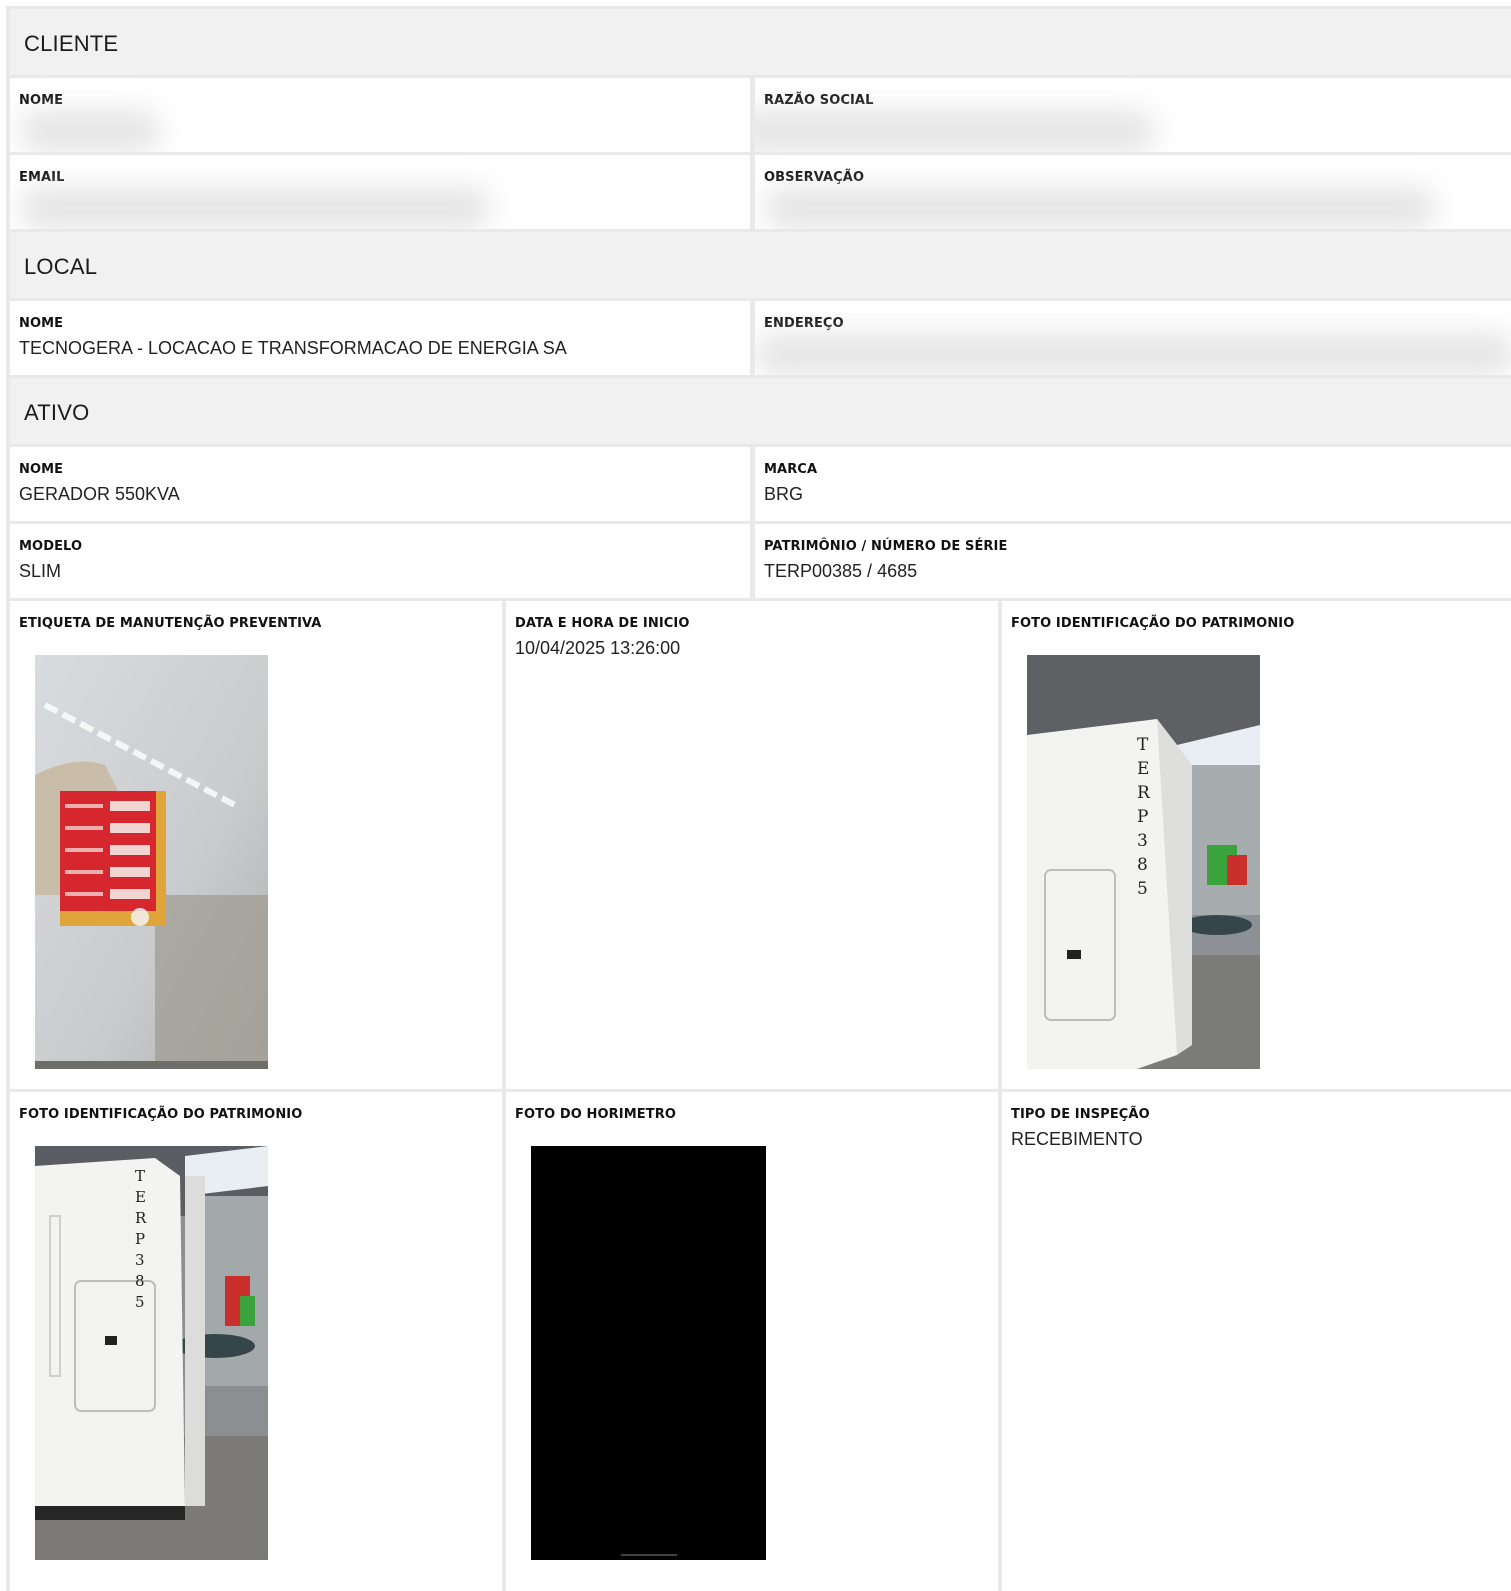  Describe the element at coordinates (598, 648) in the screenshot. I see `field-value: 10/04/2025 13:26:00` at that location.